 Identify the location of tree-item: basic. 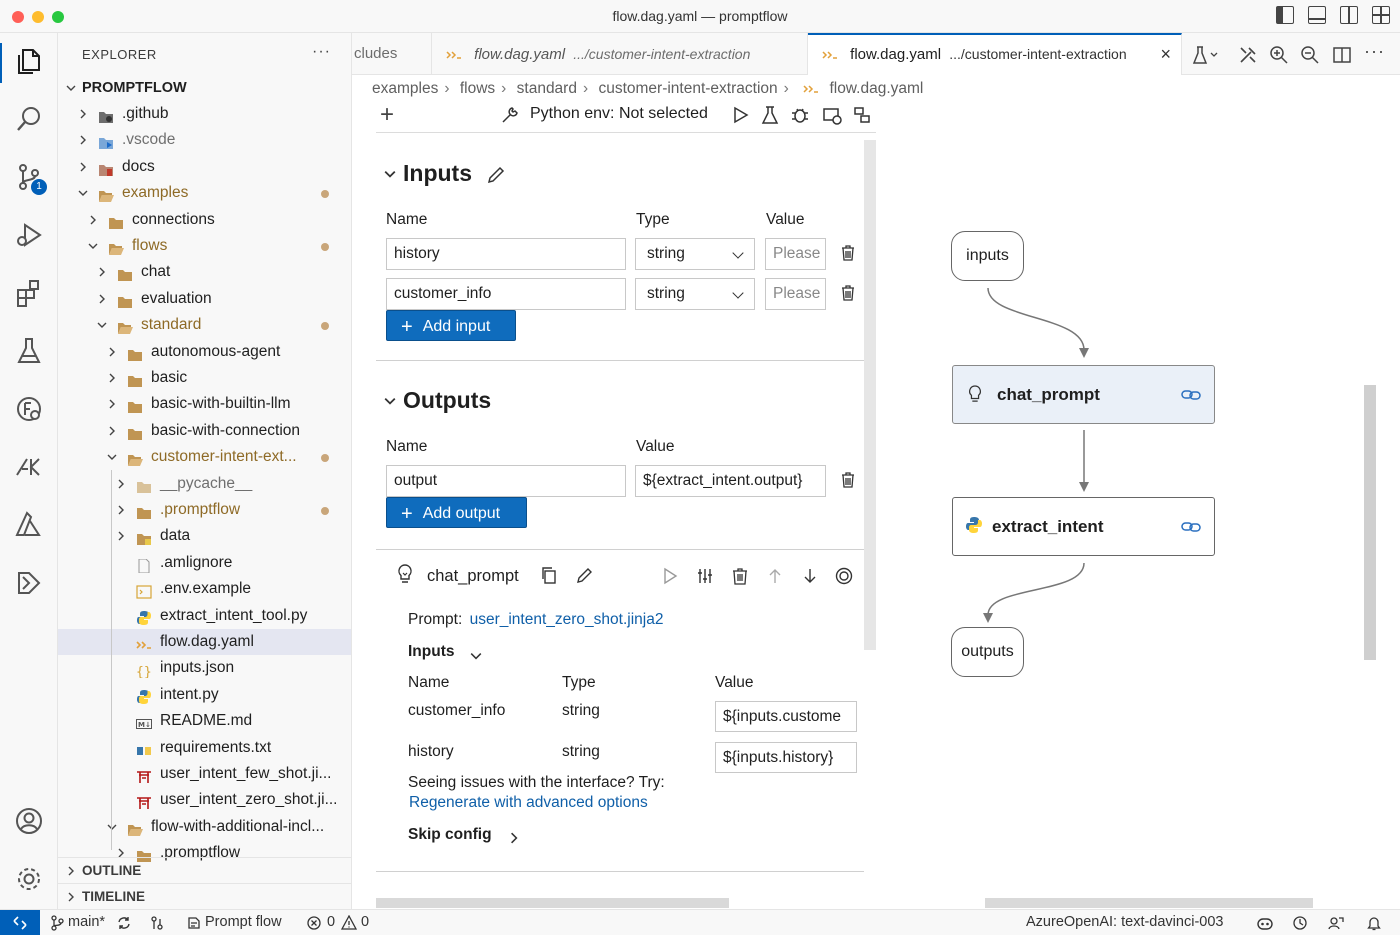
(204, 378).